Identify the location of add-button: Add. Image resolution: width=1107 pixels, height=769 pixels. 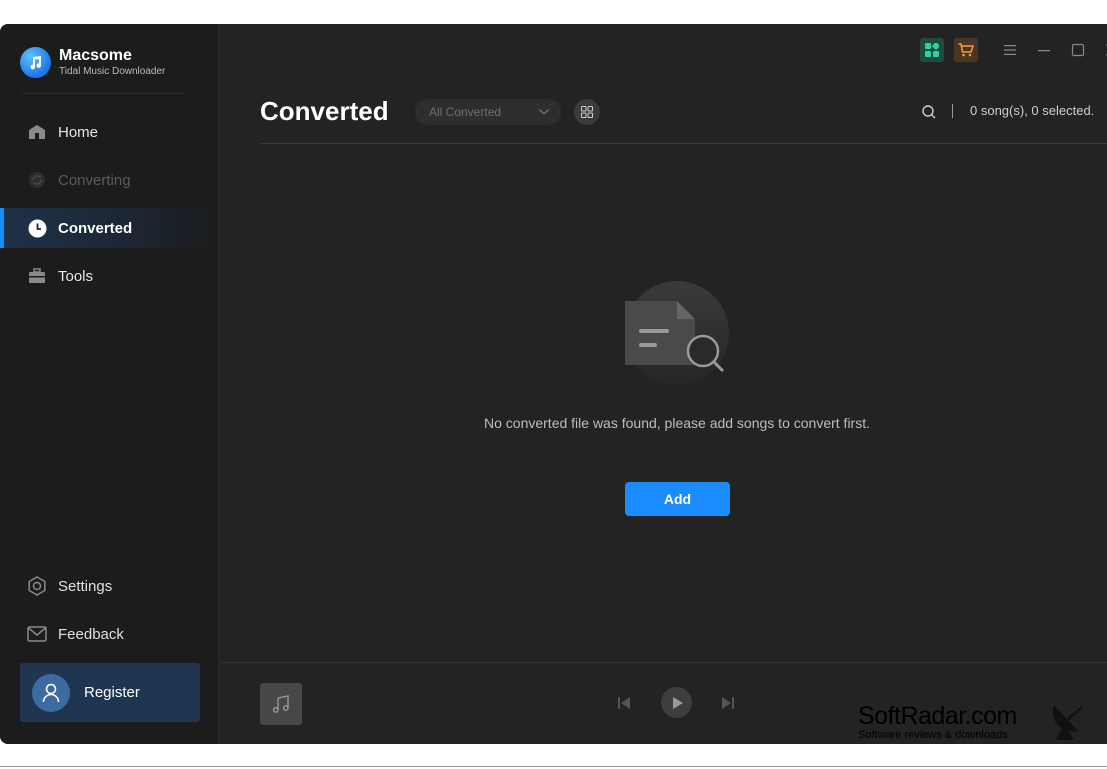
(677, 499).